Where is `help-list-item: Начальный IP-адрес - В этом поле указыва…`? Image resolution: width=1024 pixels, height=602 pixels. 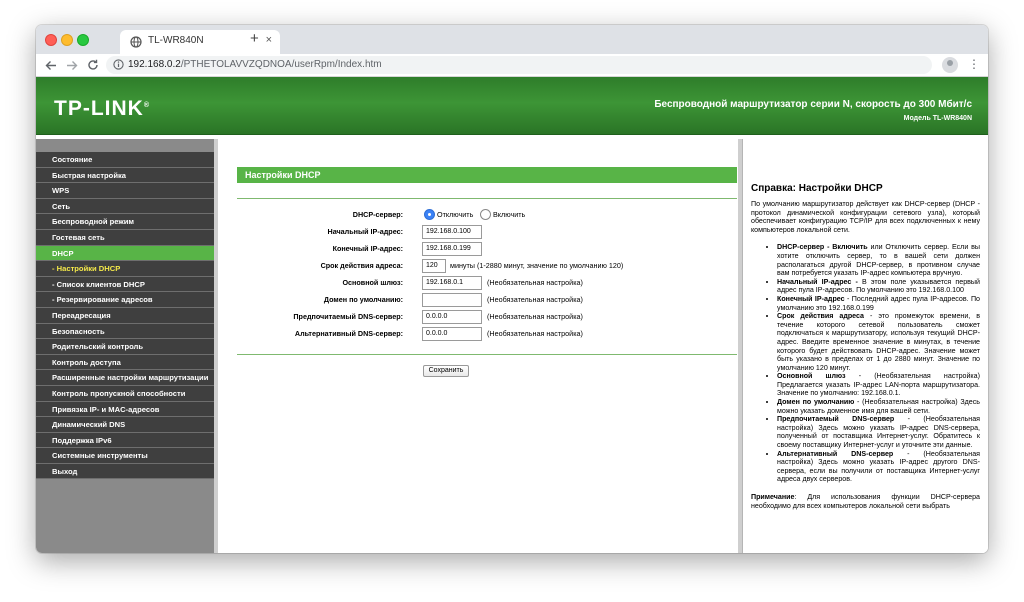
help-list-item: Начальный IP-адрес - В этом поле указыва… is located at coordinates (878, 286).